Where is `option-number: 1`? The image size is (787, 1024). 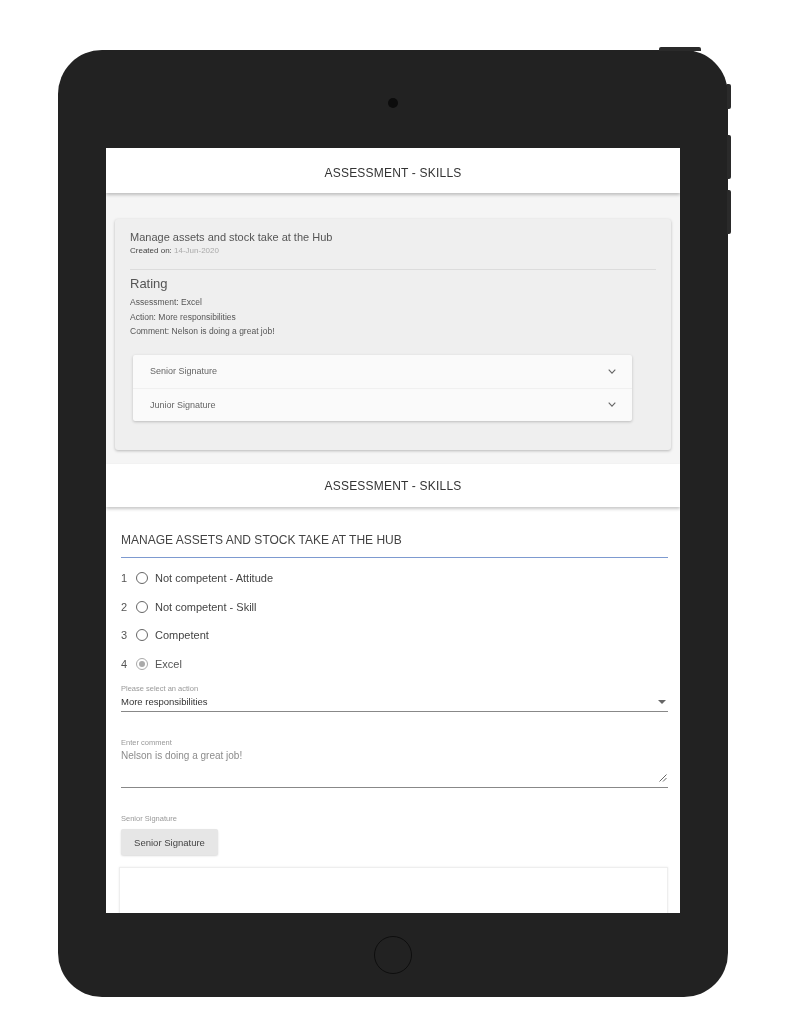 option-number: 1 is located at coordinates (125, 577).